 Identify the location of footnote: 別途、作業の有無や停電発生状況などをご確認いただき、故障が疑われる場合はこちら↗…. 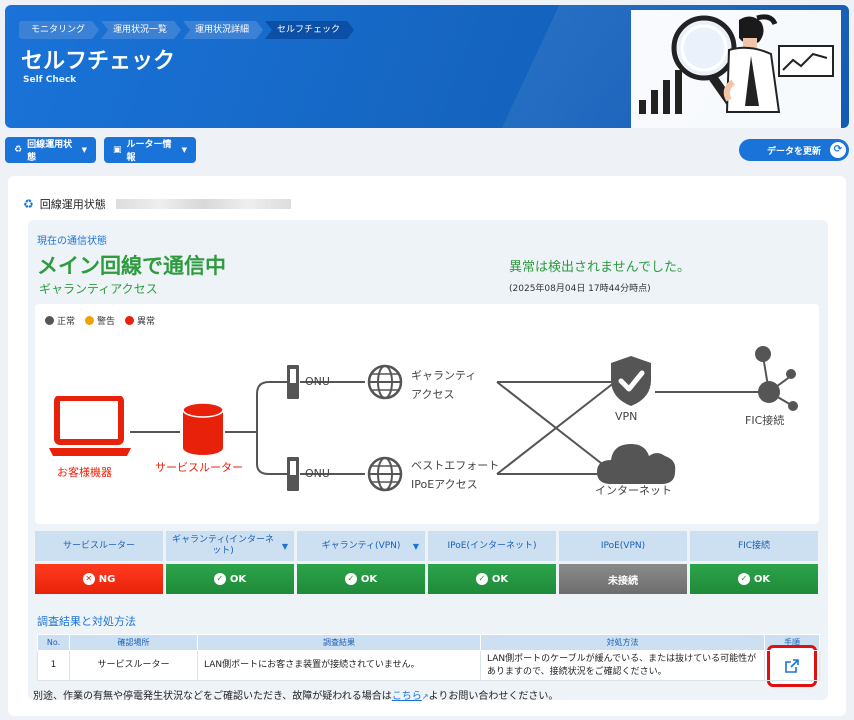
(296, 696).